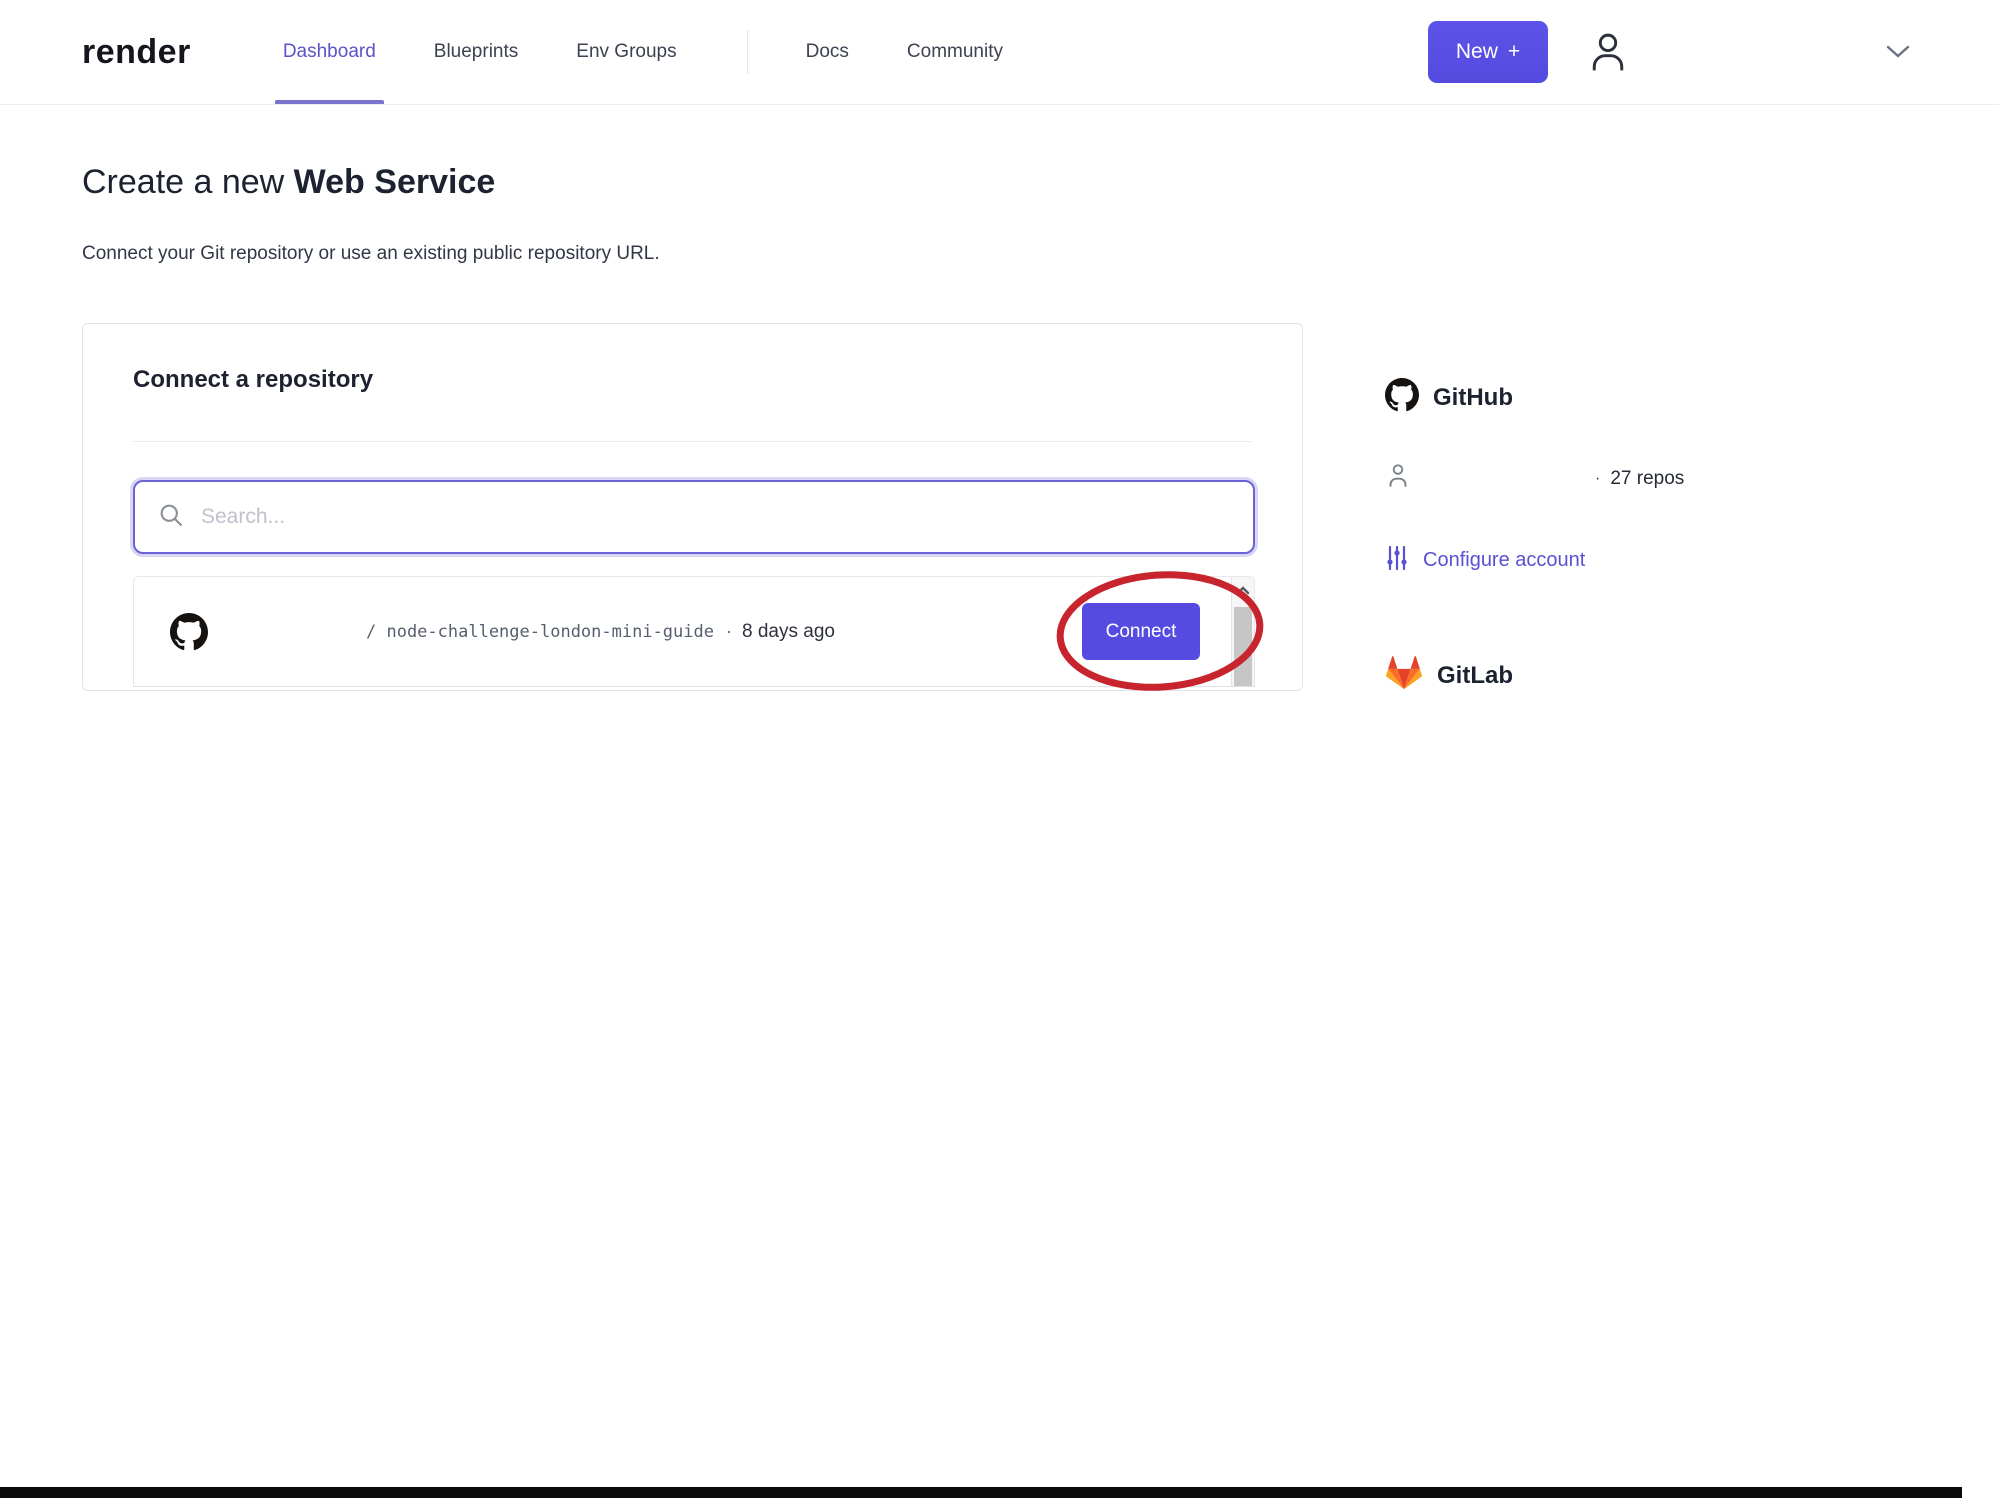 The height and width of the screenshot is (1500, 1999). Describe the element at coordinates (1595, 397) in the screenshot. I see `github-section-header: GitHub` at that location.